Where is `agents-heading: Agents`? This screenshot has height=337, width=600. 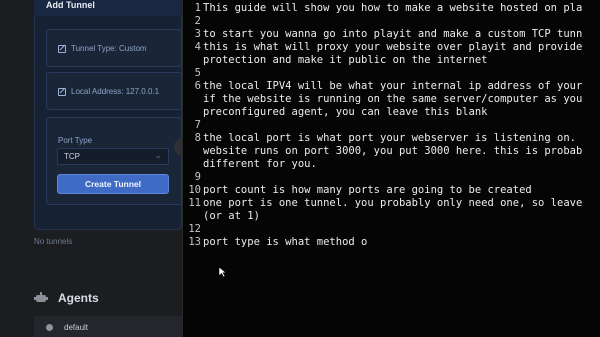
agents-heading: Agents is located at coordinates (78, 298).